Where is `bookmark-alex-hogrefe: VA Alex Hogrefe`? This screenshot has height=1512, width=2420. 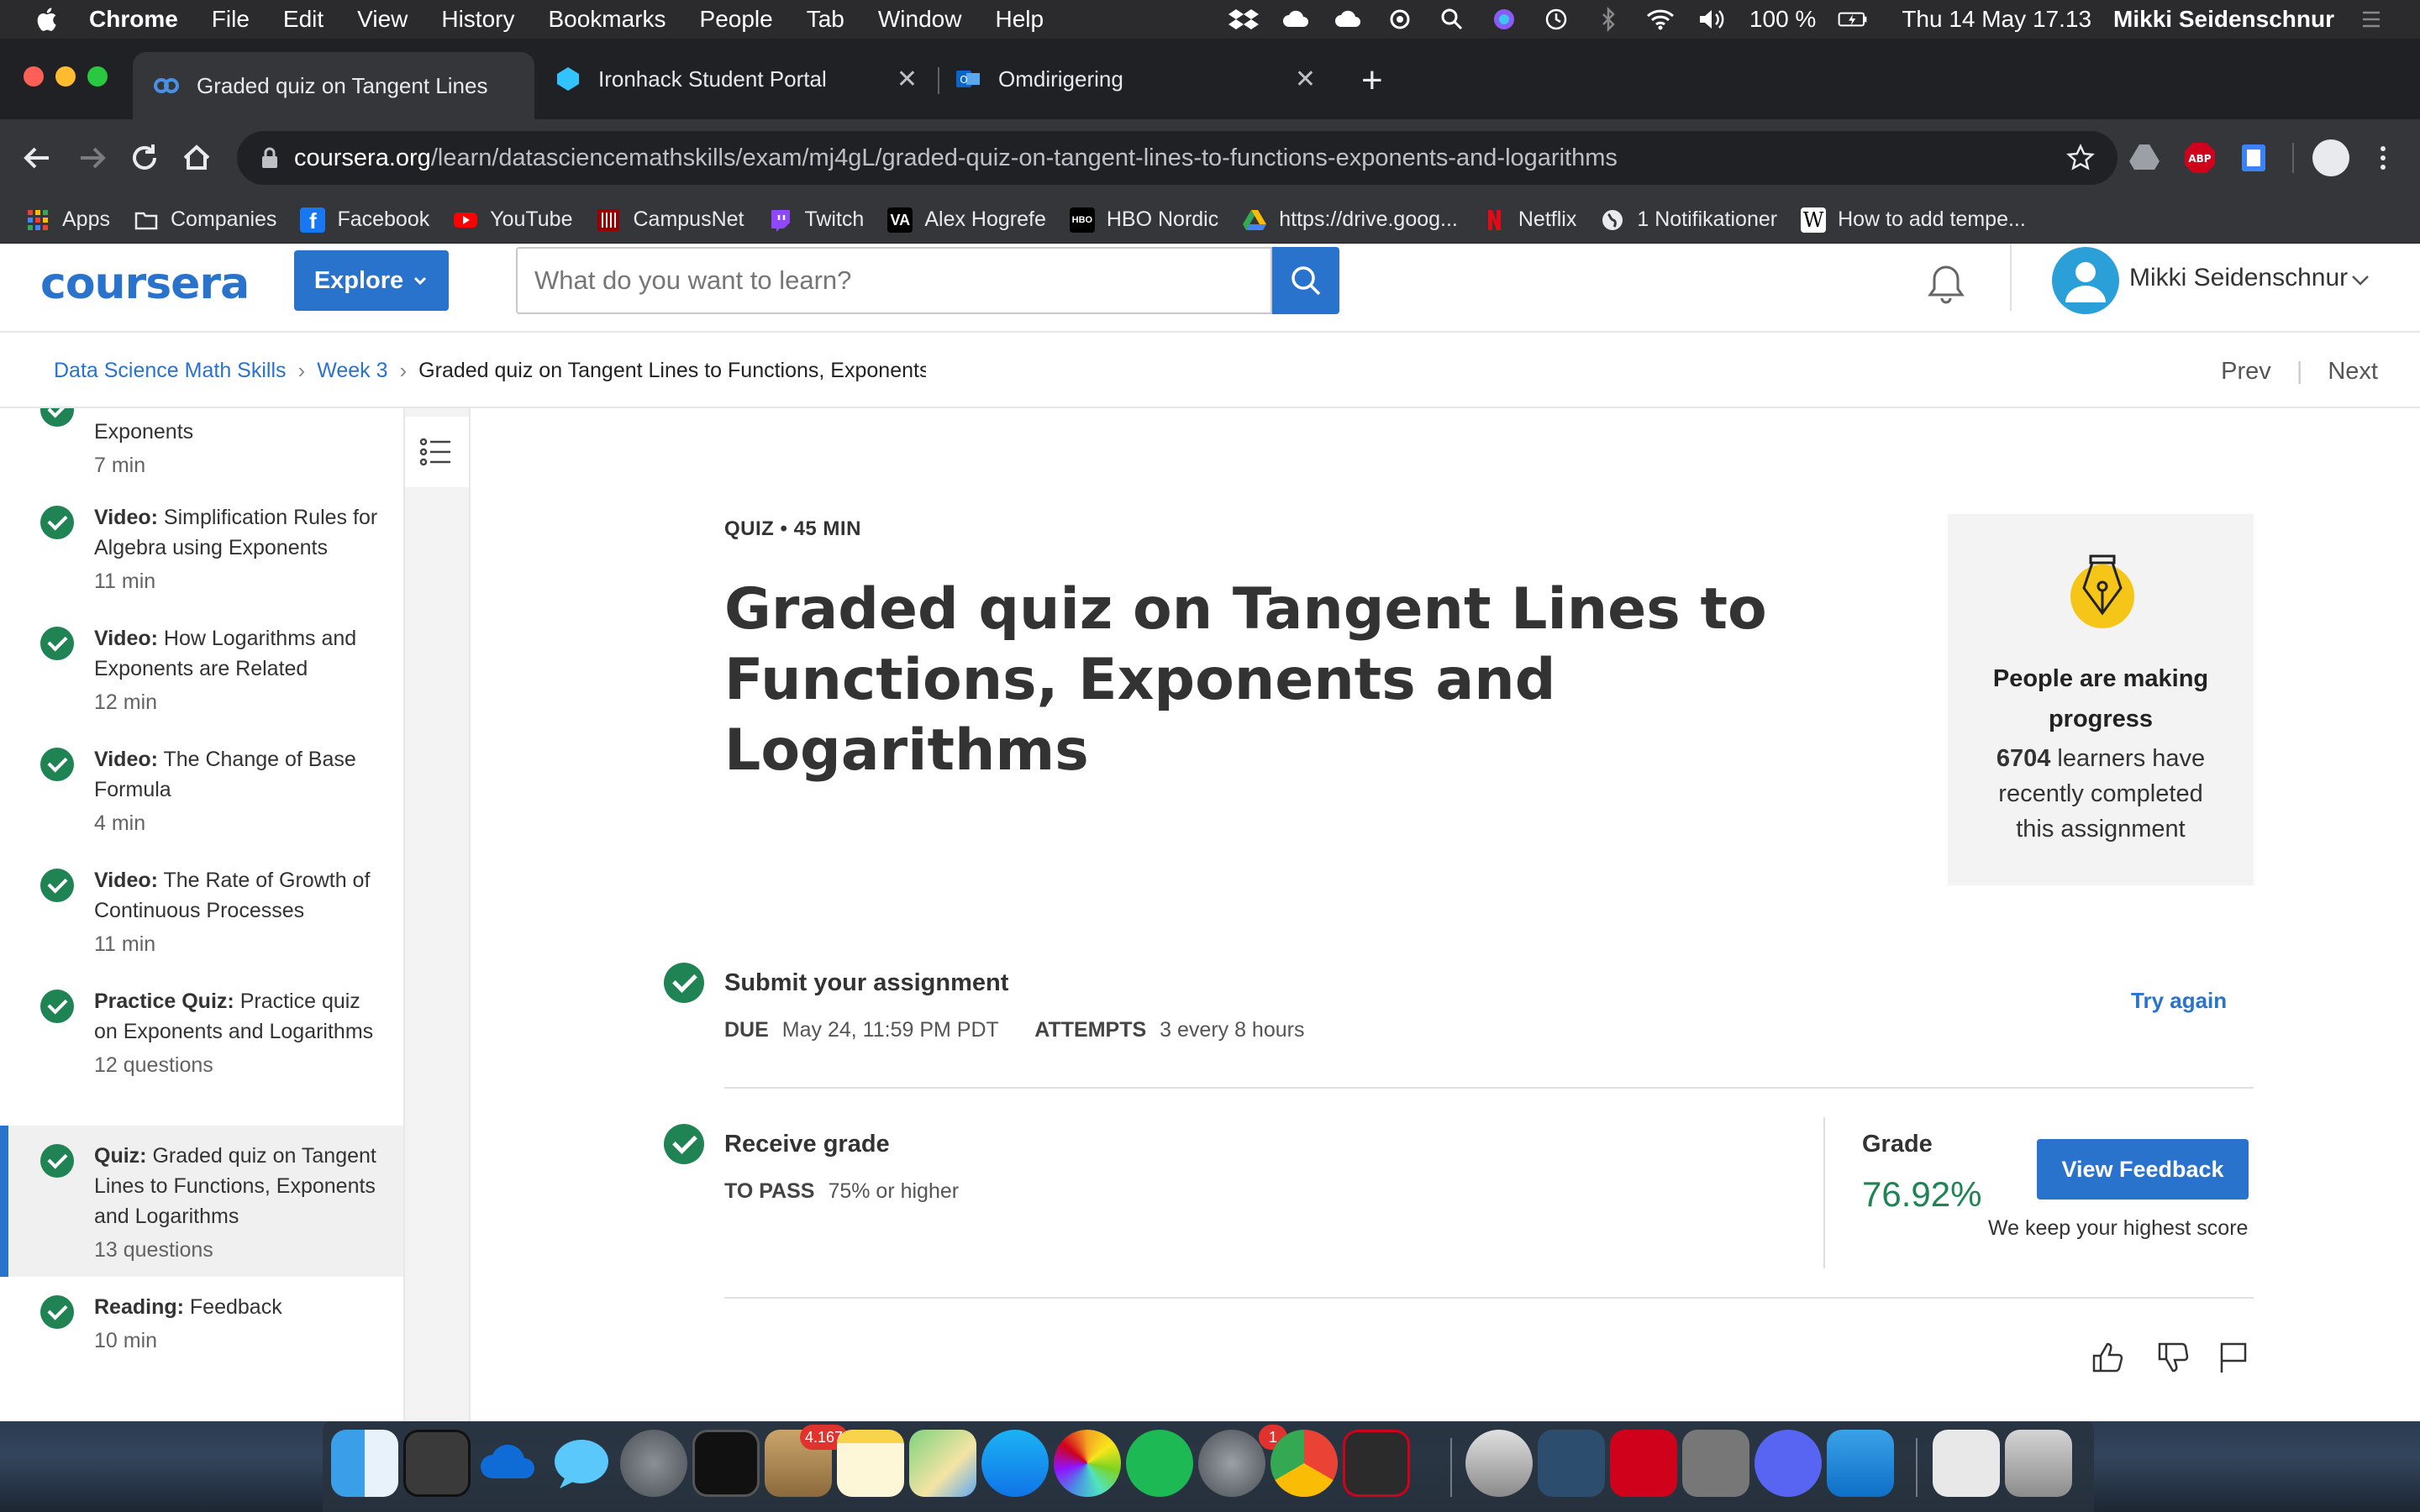
bookmark-alex-hogrefe: VA Alex Hogrefe is located at coordinates (966, 220).